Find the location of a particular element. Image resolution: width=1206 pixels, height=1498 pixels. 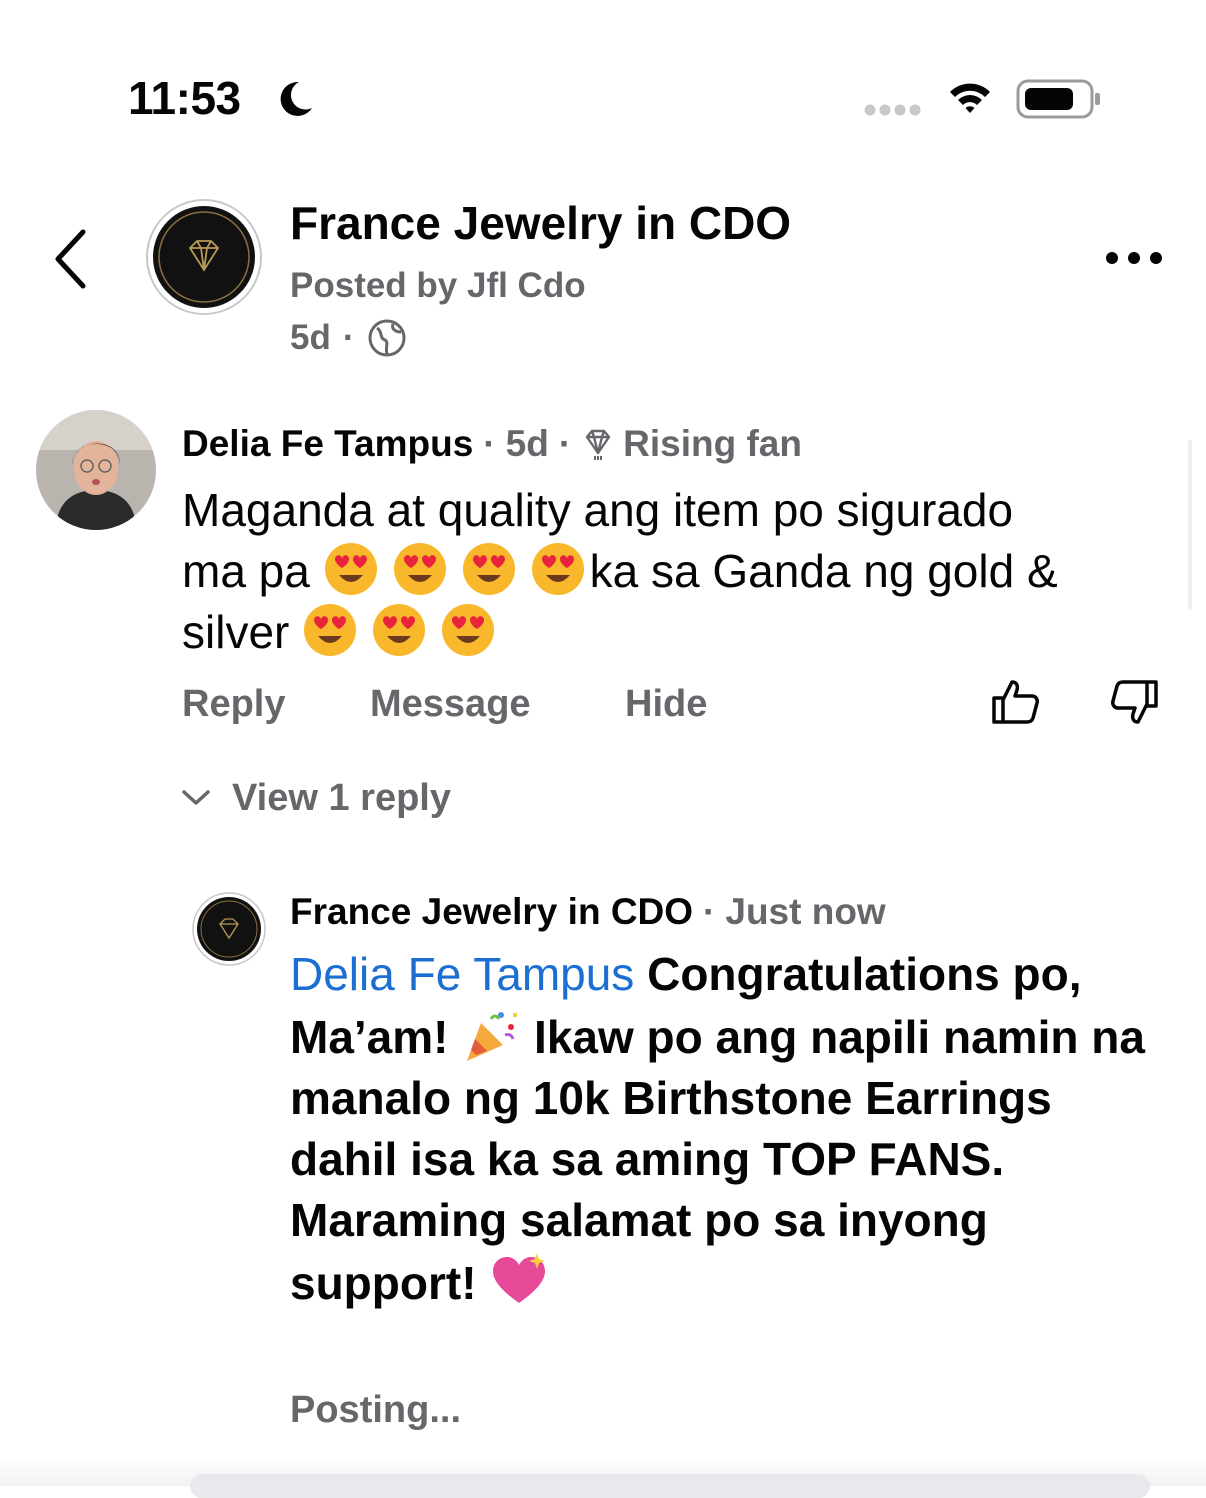

reply-age: Just now is located at coordinates (805, 911).